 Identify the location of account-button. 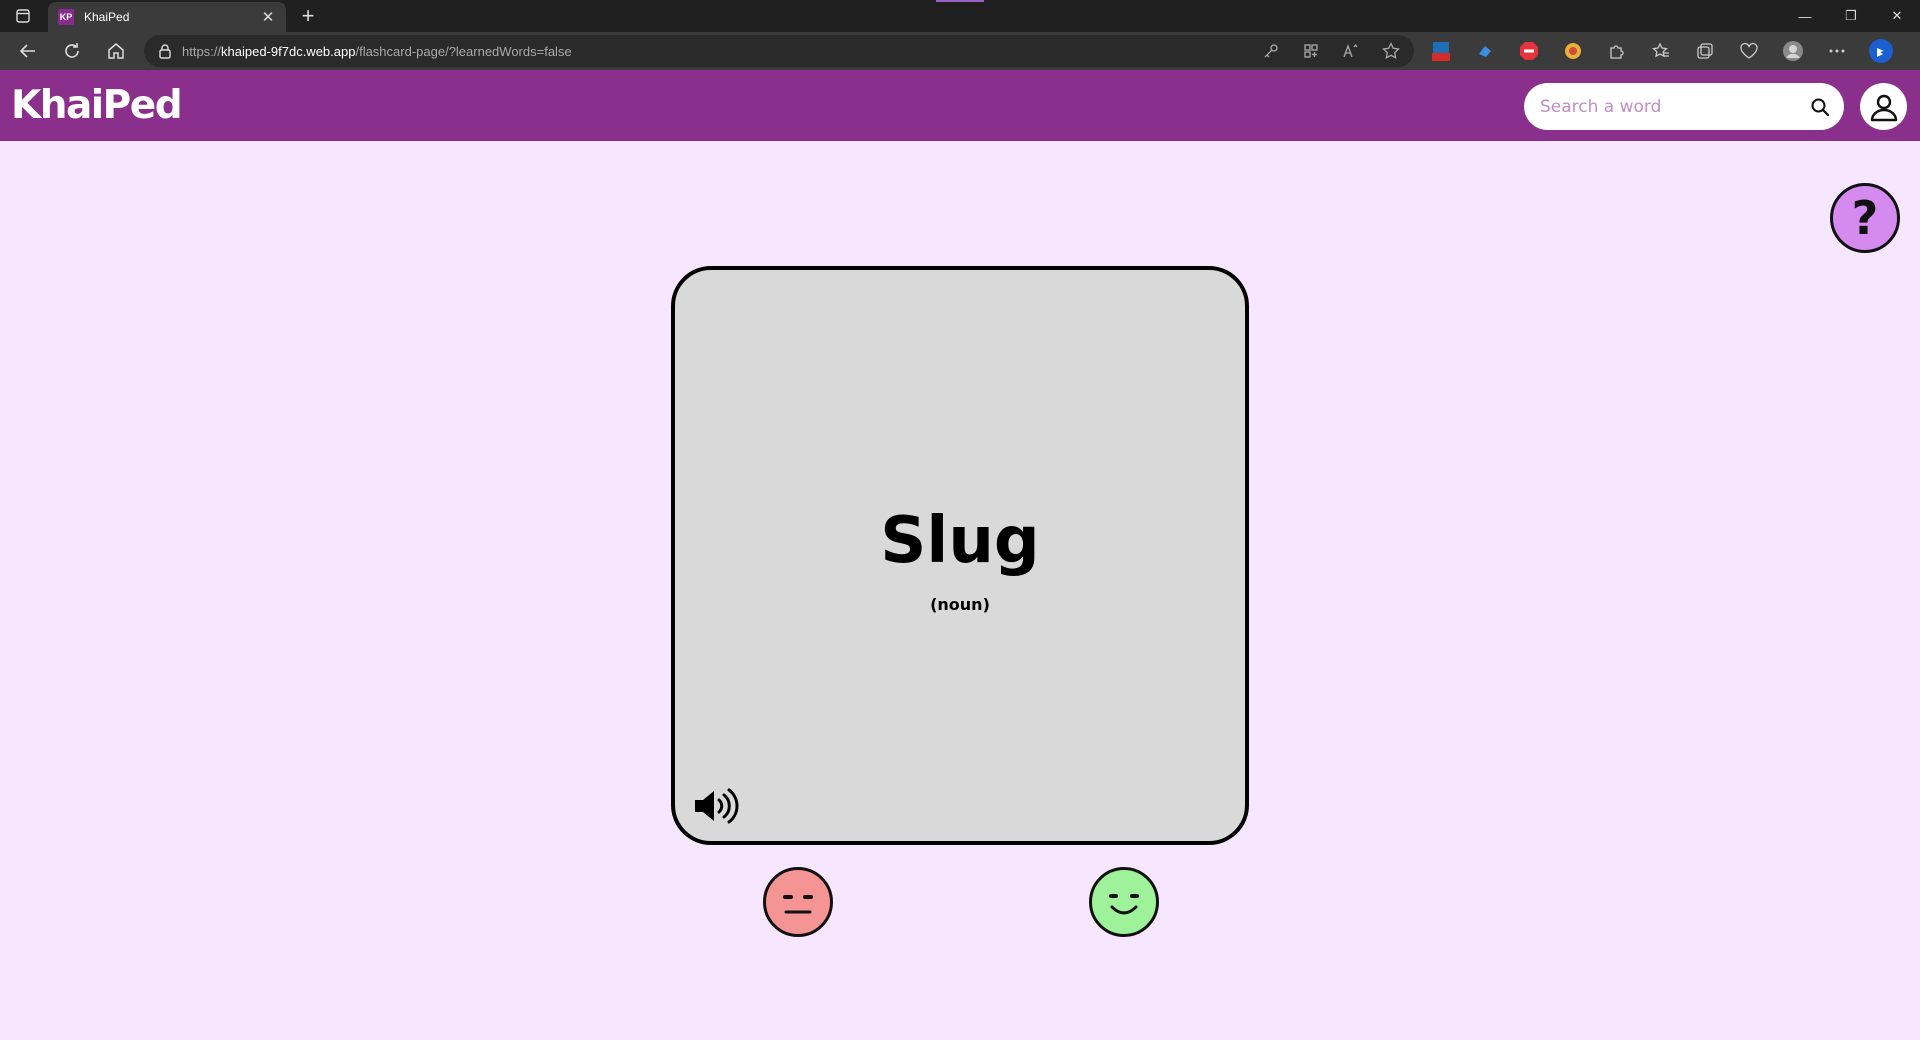
(1883, 106).